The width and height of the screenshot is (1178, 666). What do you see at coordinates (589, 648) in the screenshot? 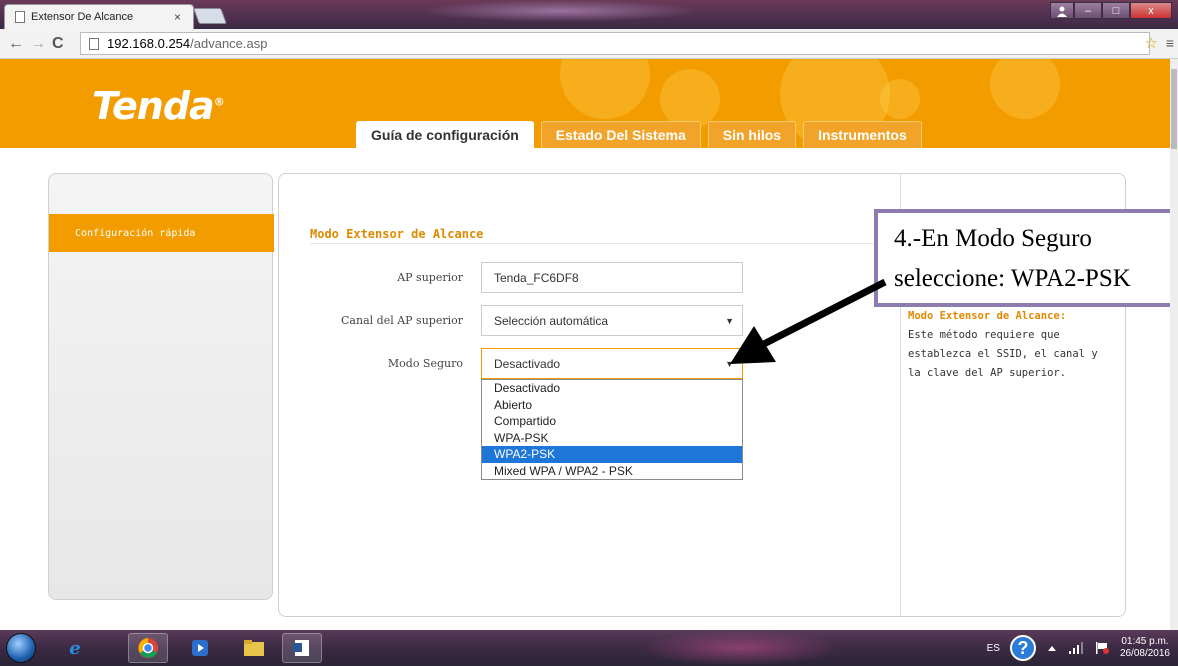
I see `taskbar: e ES ? 01:45 p.m. 26/08/2016` at bounding box center [589, 648].